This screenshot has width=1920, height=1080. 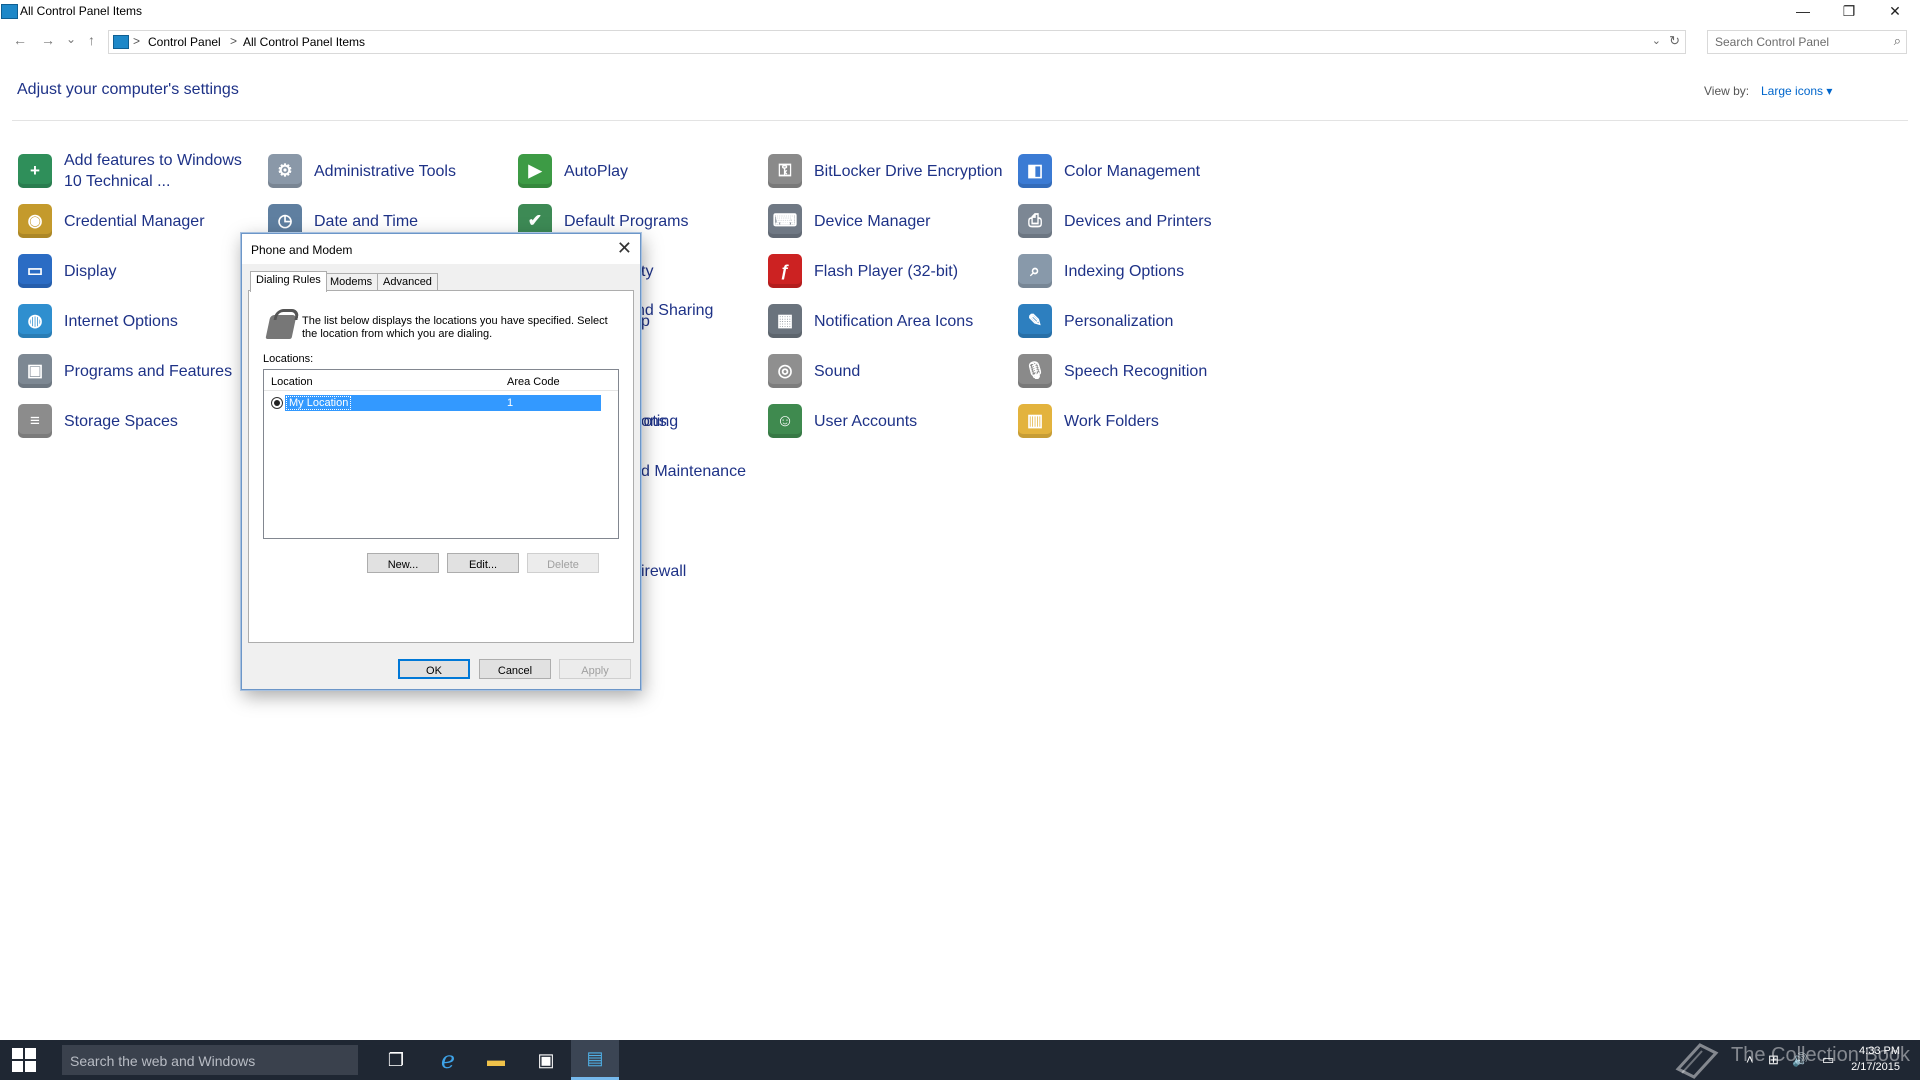 What do you see at coordinates (891, 371) in the screenshot?
I see `control-panel-item: ◎ Sound` at bounding box center [891, 371].